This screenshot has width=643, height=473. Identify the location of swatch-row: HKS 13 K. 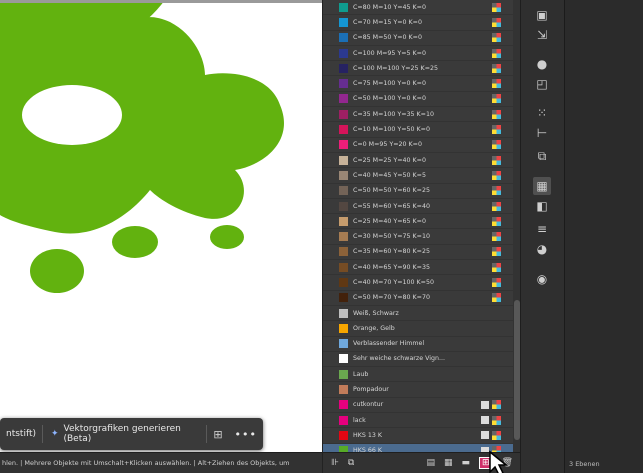
(418, 436).